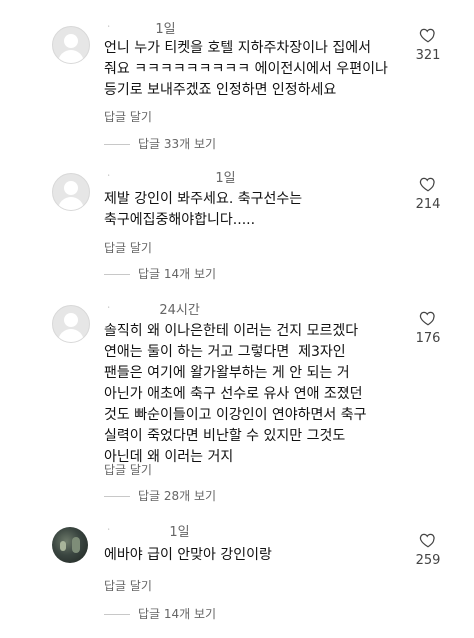 The width and height of the screenshot is (474, 638). I want to click on photo-avatar, so click(70, 545).